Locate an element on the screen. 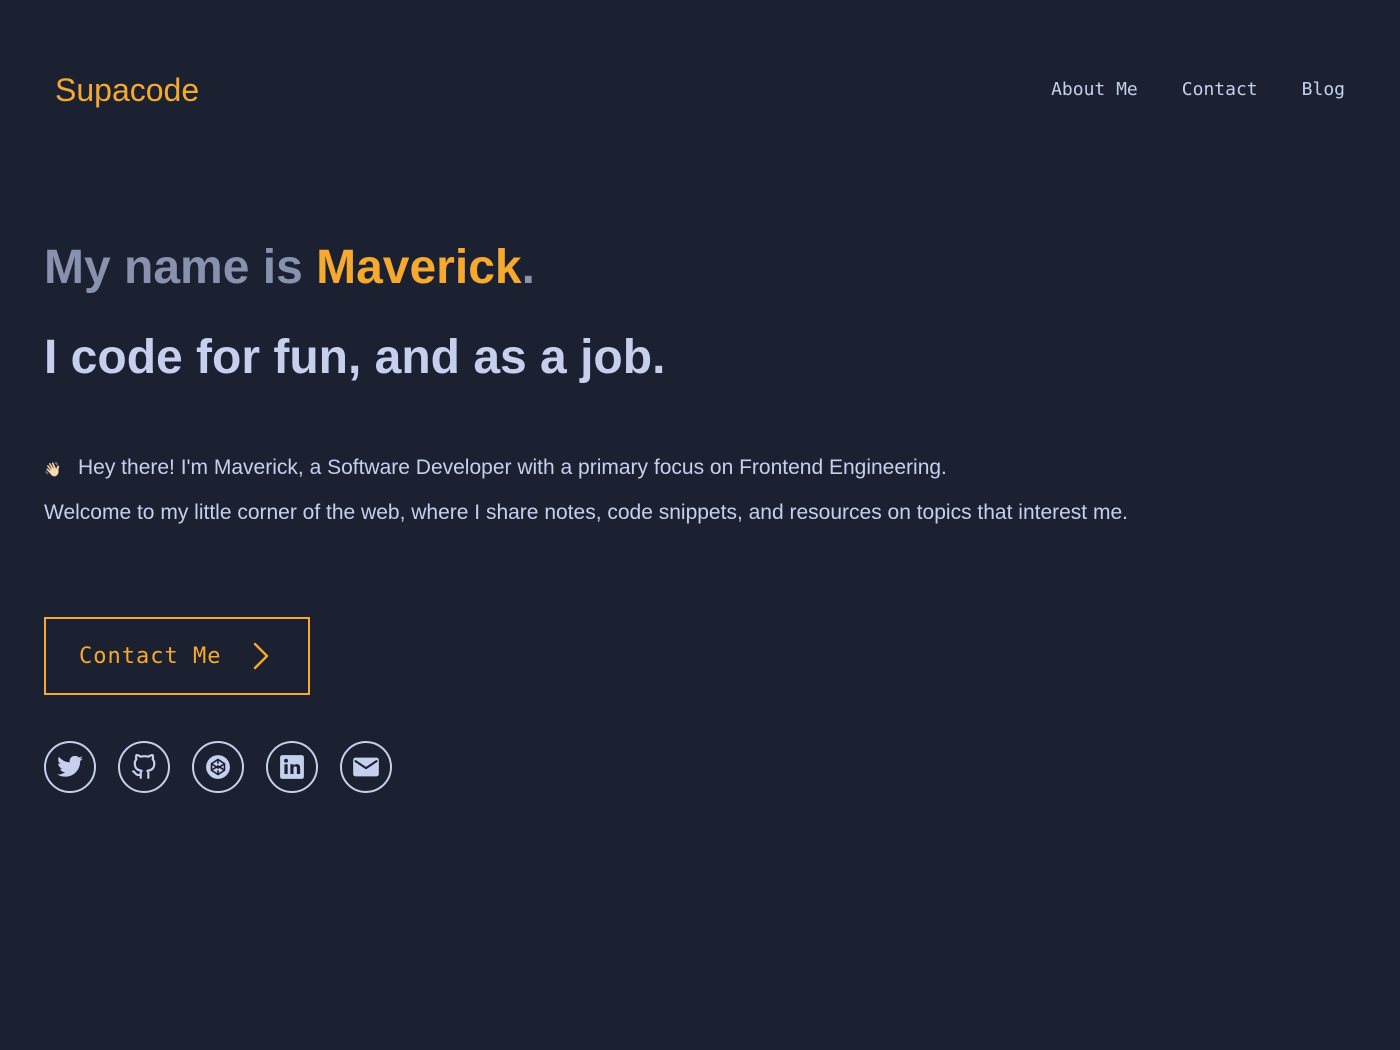 The height and width of the screenshot is (1050, 1400). linkedin-icon is located at coordinates (292, 767).